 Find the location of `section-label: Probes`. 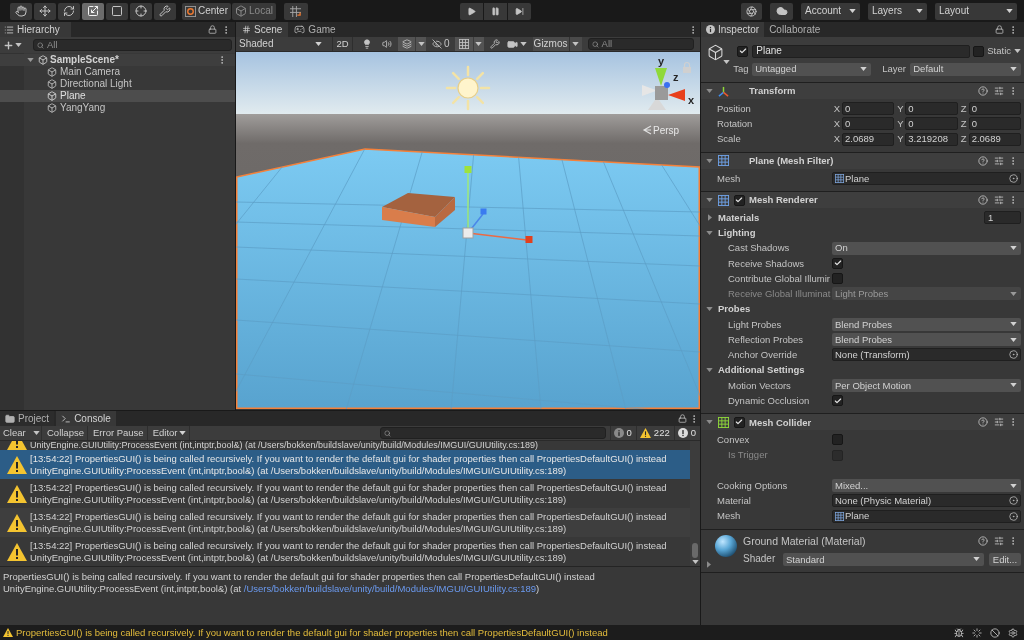

section-label: Probes is located at coordinates (734, 309).